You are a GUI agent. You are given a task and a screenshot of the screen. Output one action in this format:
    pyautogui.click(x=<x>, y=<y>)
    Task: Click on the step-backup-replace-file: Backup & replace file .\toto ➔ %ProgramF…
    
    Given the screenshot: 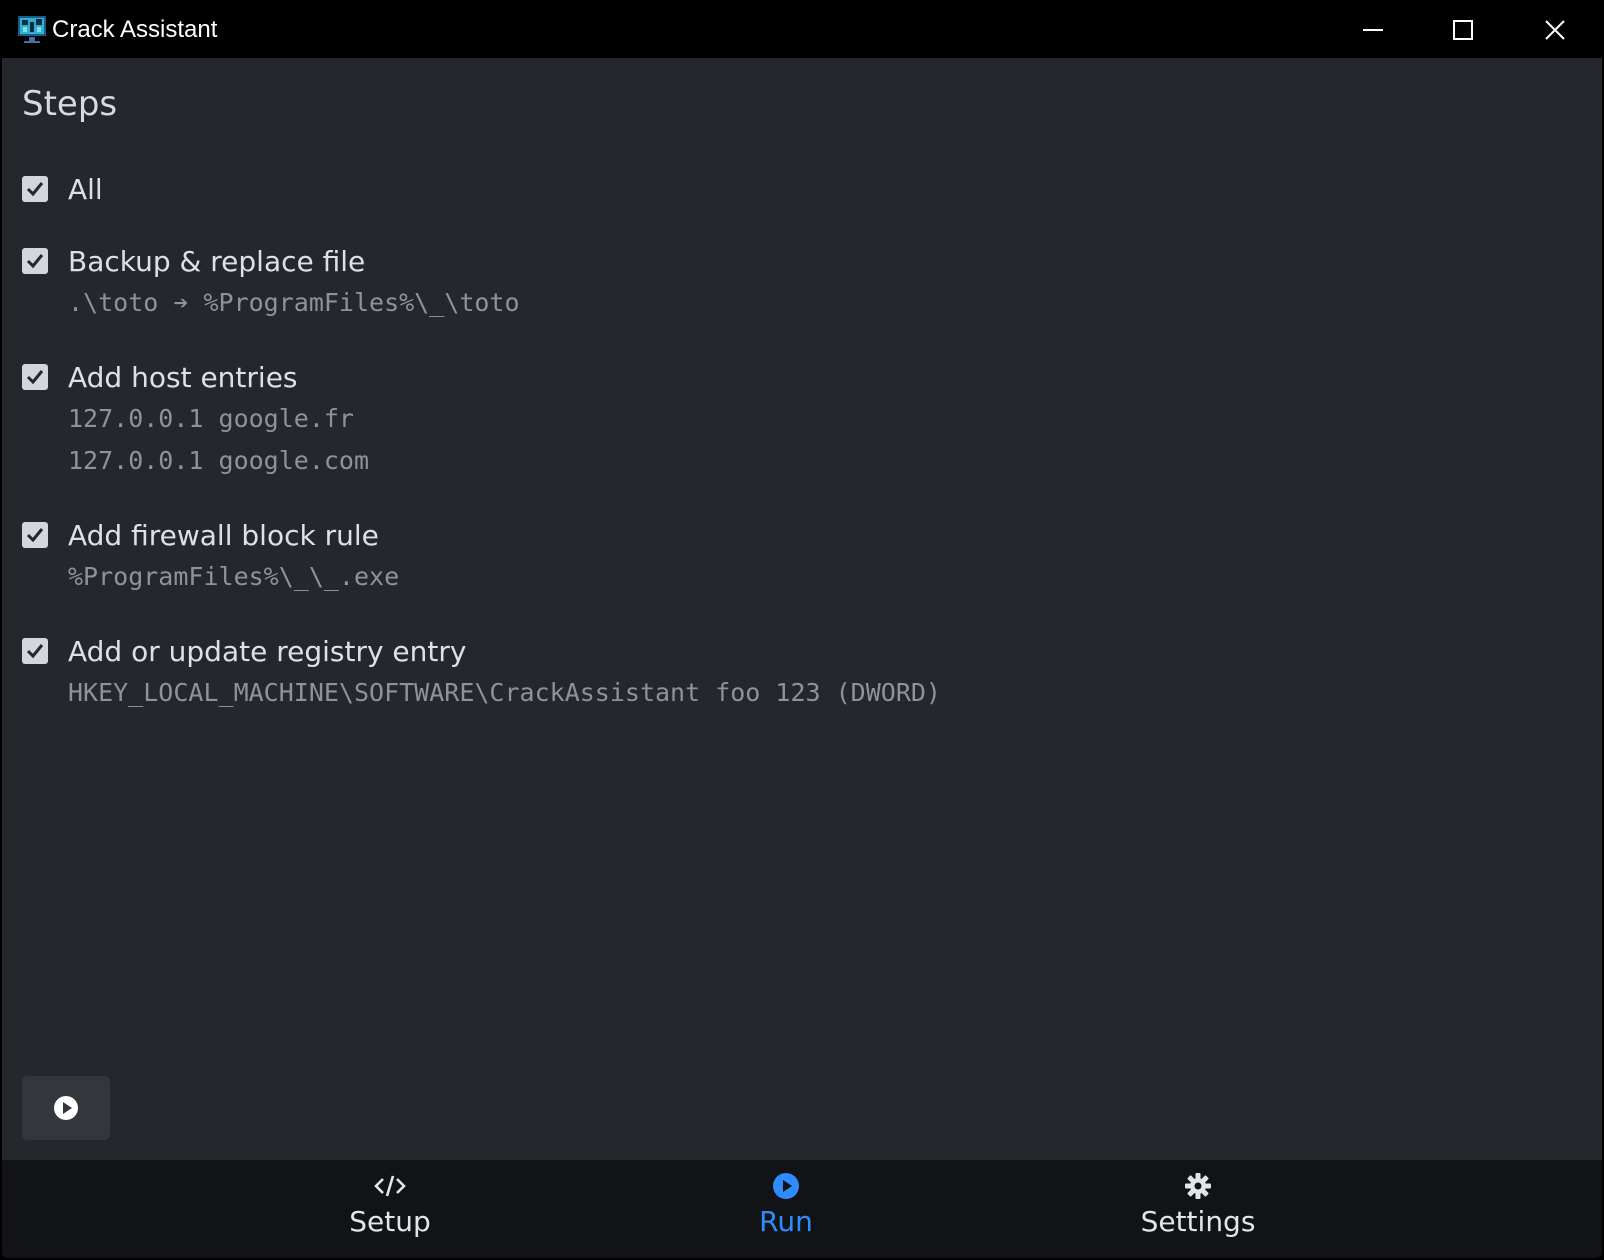 What is the action you would take?
    pyautogui.click(x=271, y=283)
    